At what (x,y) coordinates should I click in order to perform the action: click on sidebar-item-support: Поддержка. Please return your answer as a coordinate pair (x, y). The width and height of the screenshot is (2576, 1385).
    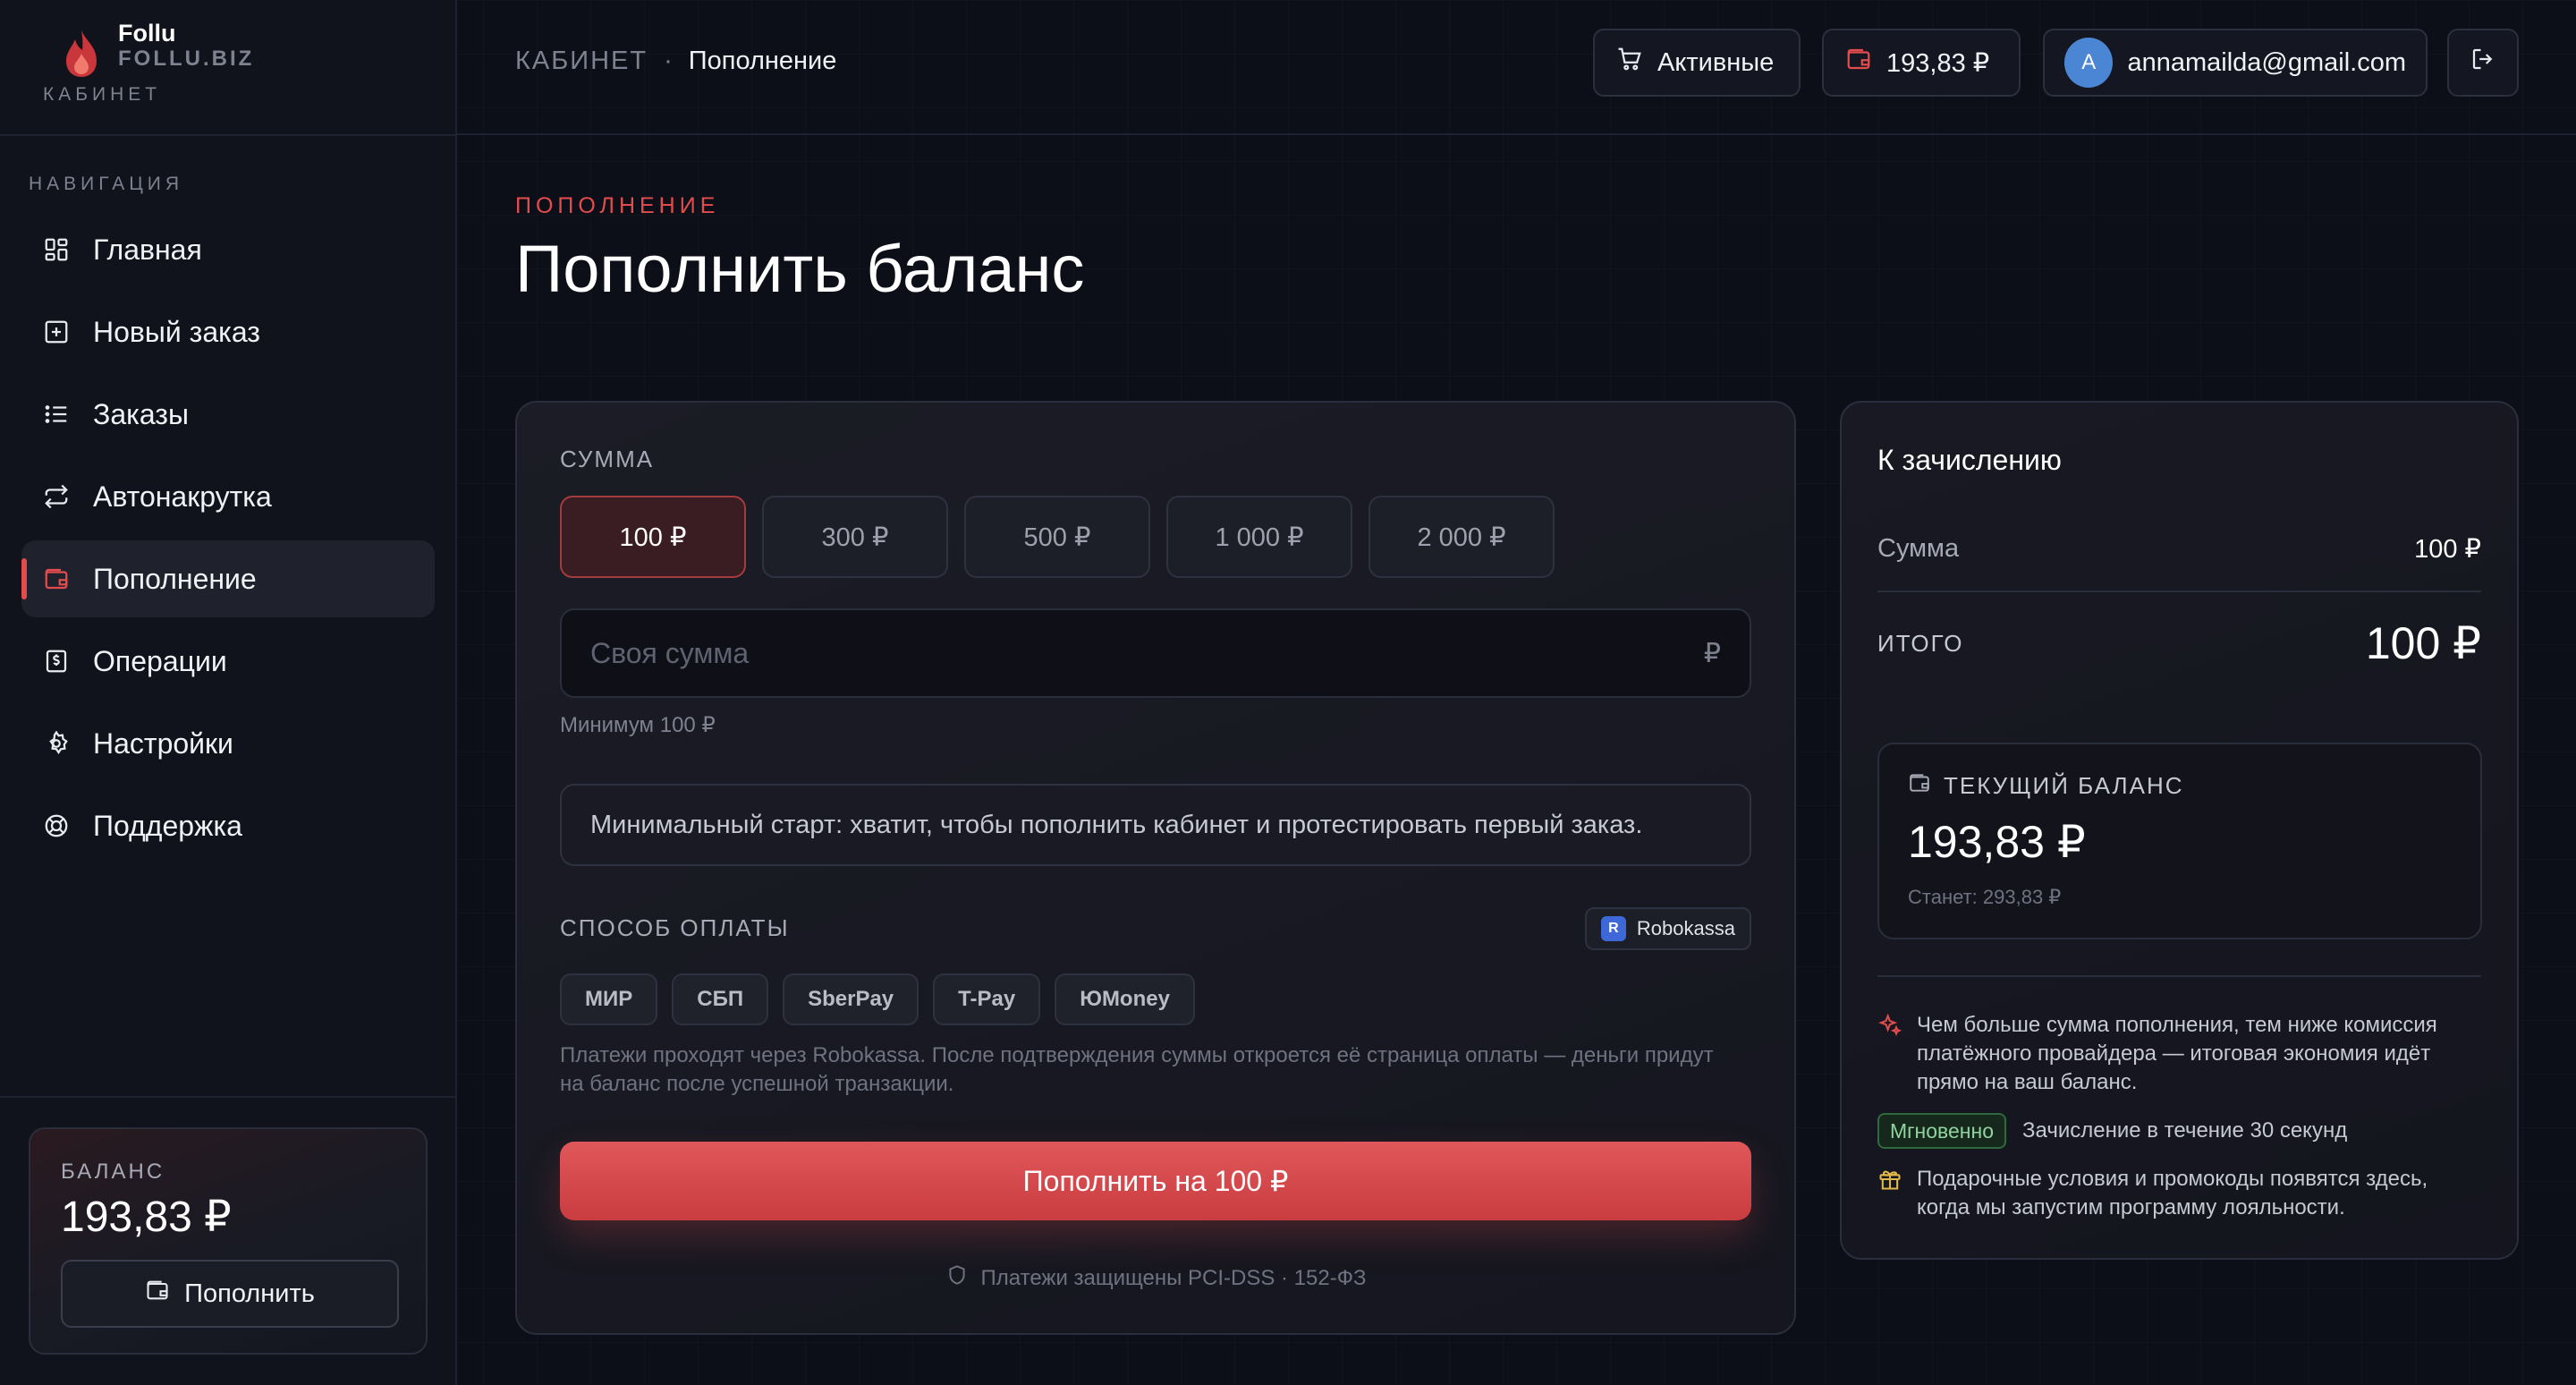
    Looking at the image, I should click on (228, 825).